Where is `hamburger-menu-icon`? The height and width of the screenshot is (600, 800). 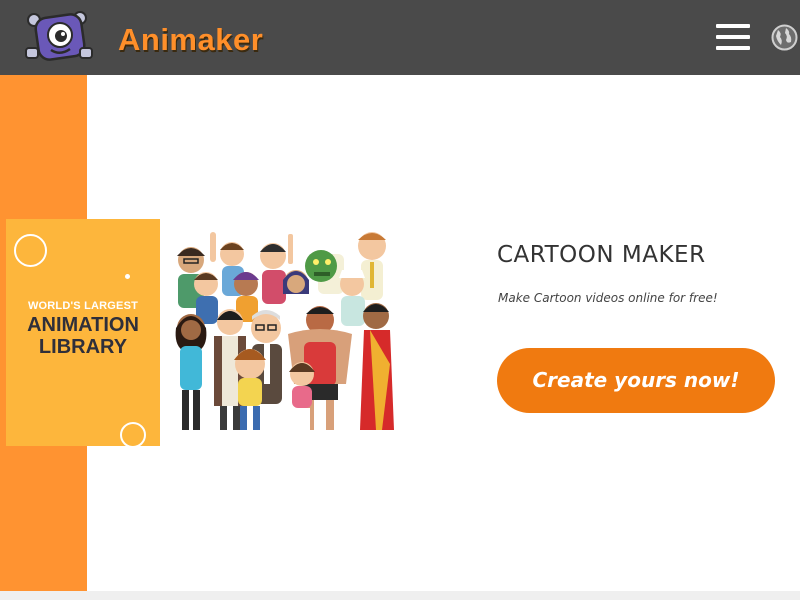 hamburger-menu-icon is located at coordinates (733, 37).